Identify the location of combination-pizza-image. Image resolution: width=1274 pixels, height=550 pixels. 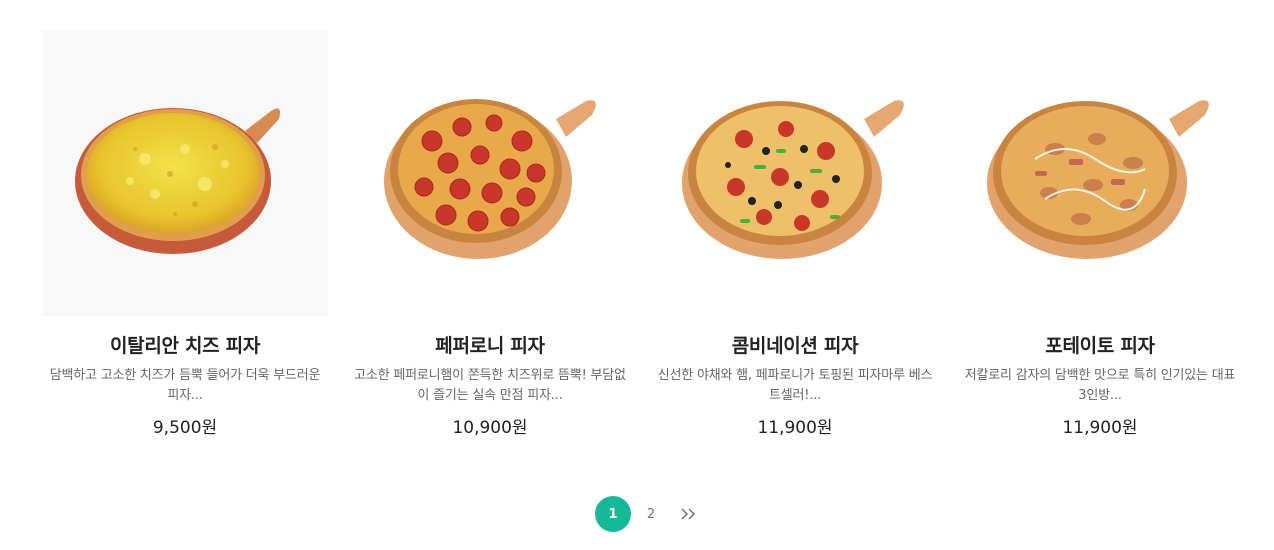
(793, 179).